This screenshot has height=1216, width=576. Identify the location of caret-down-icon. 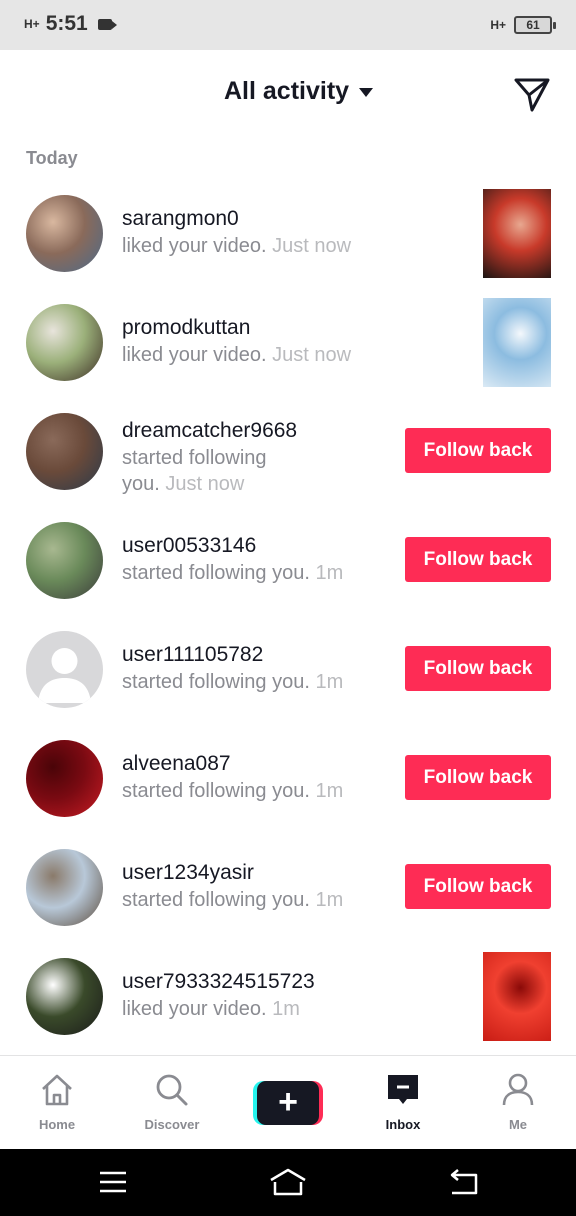
(366, 92).